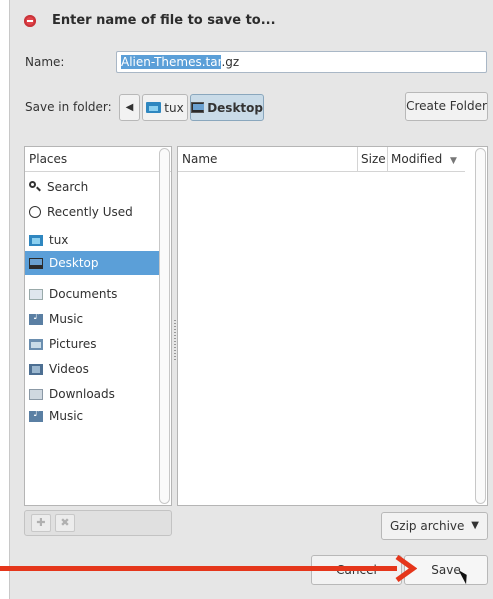 The width and height of the screenshot is (493, 599). I want to click on place-label: Documents, so click(83, 294).